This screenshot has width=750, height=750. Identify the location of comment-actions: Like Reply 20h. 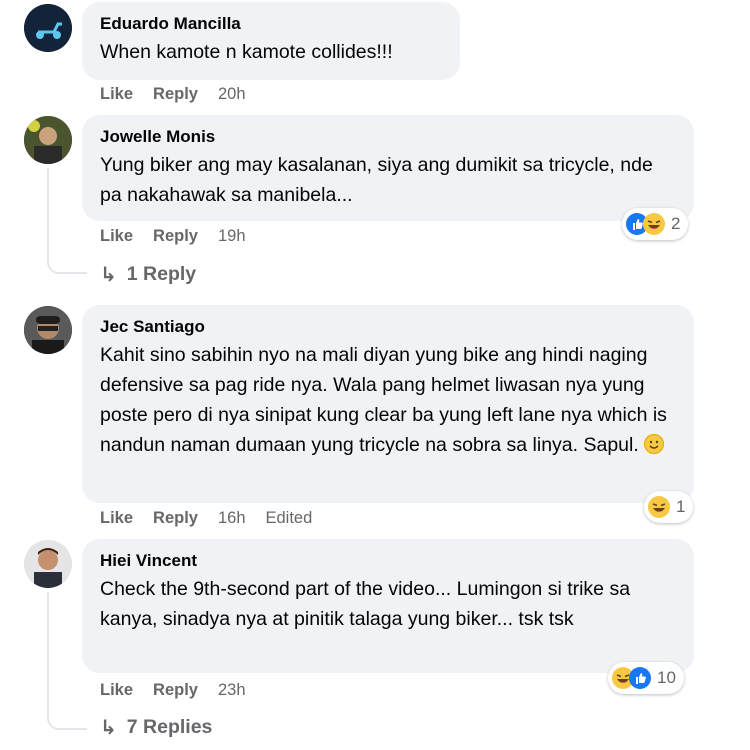
(183, 94).